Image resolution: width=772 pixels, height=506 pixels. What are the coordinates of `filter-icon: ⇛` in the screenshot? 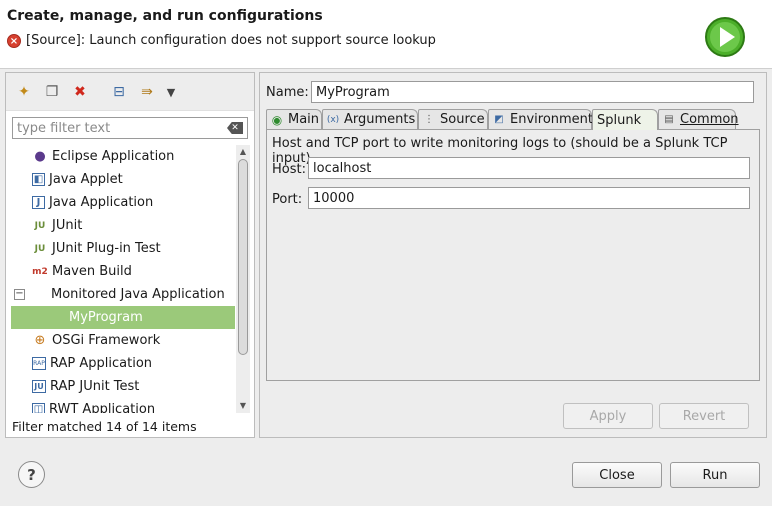 It's located at (147, 92).